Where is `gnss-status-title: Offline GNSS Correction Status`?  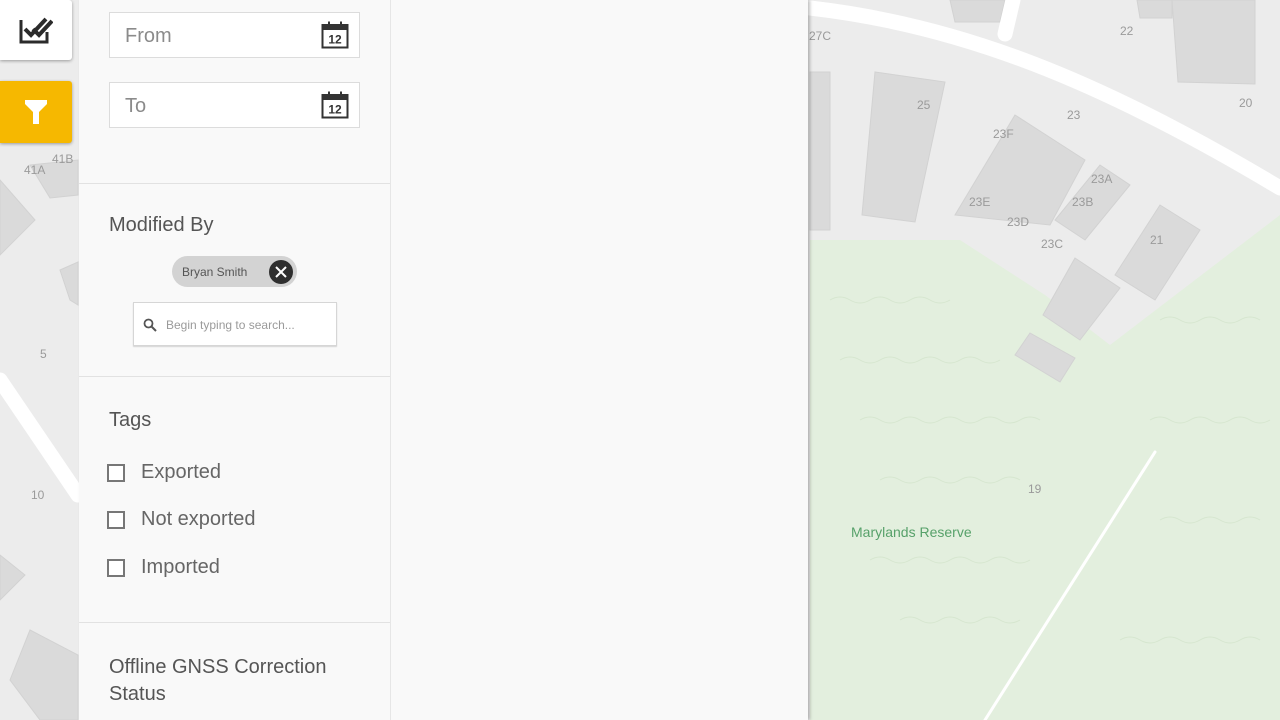 gnss-status-title: Offline GNSS Correction Status is located at coordinates (218, 681).